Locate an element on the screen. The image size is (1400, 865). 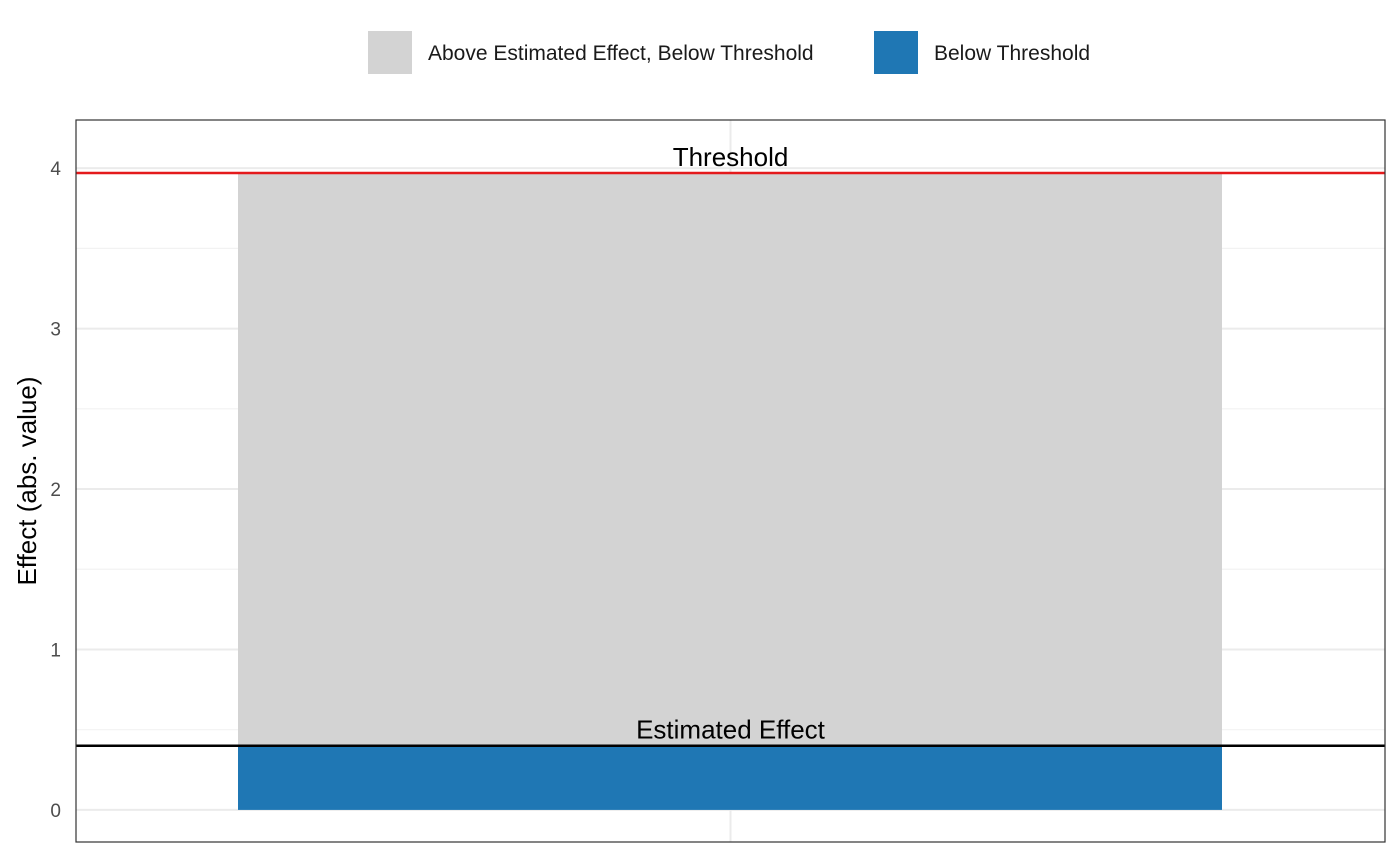
threshold-label: Threshold is located at coordinates (731, 157).